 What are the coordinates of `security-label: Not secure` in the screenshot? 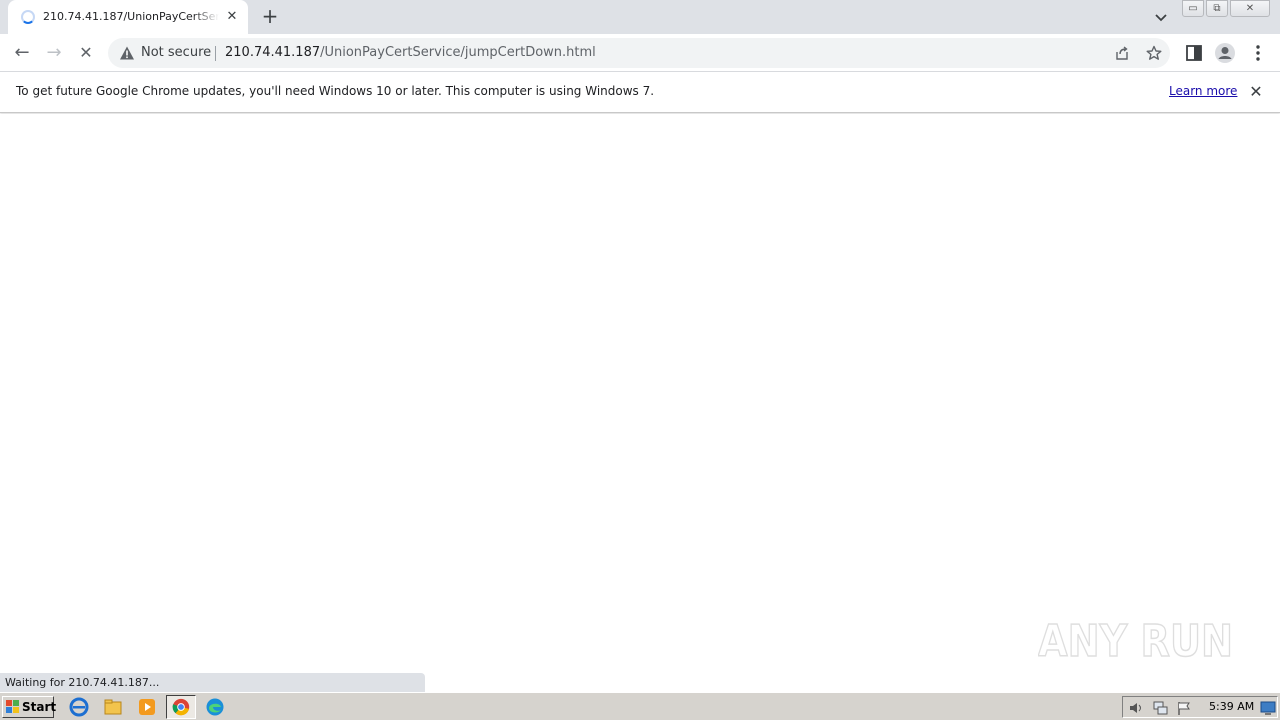 It's located at (176, 52).